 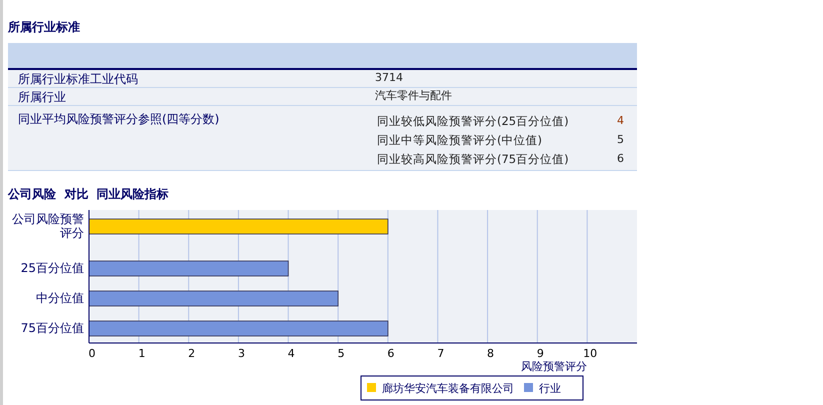 What do you see at coordinates (52, 328) in the screenshot?
I see `category-label: 75百分位值` at bounding box center [52, 328].